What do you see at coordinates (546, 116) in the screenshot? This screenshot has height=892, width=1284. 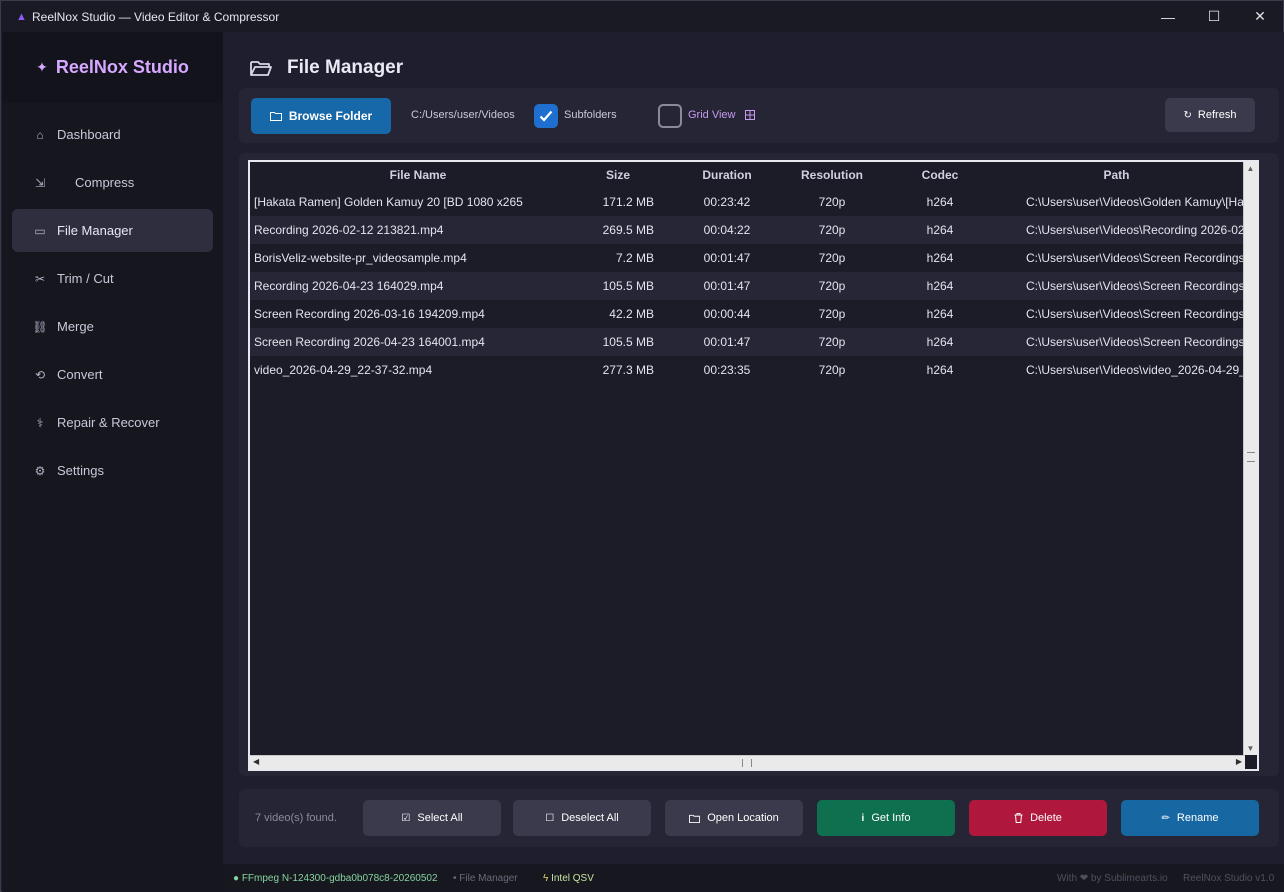 I see `subfolders-checkbox` at bounding box center [546, 116].